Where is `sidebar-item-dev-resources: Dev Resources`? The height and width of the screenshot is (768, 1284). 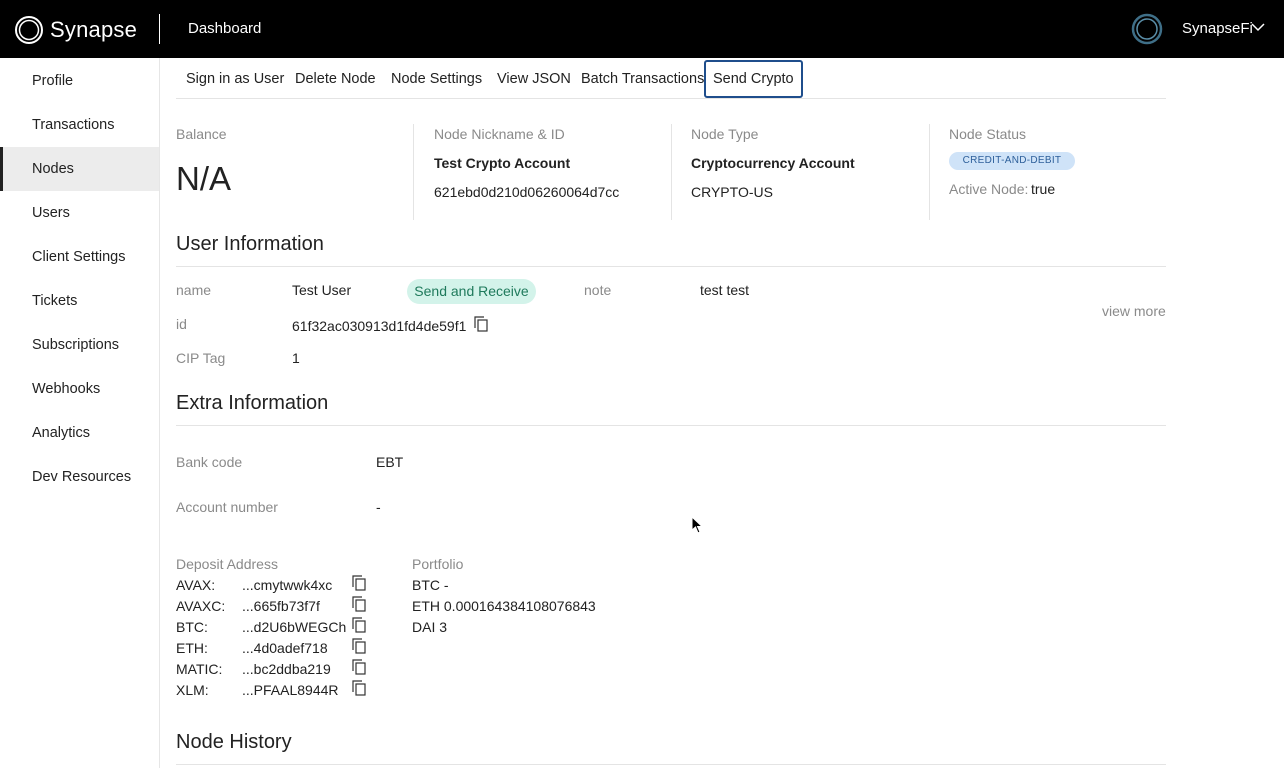 sidebar-item-dev-resources: Dev Resources is located at coordinates (79, 477).